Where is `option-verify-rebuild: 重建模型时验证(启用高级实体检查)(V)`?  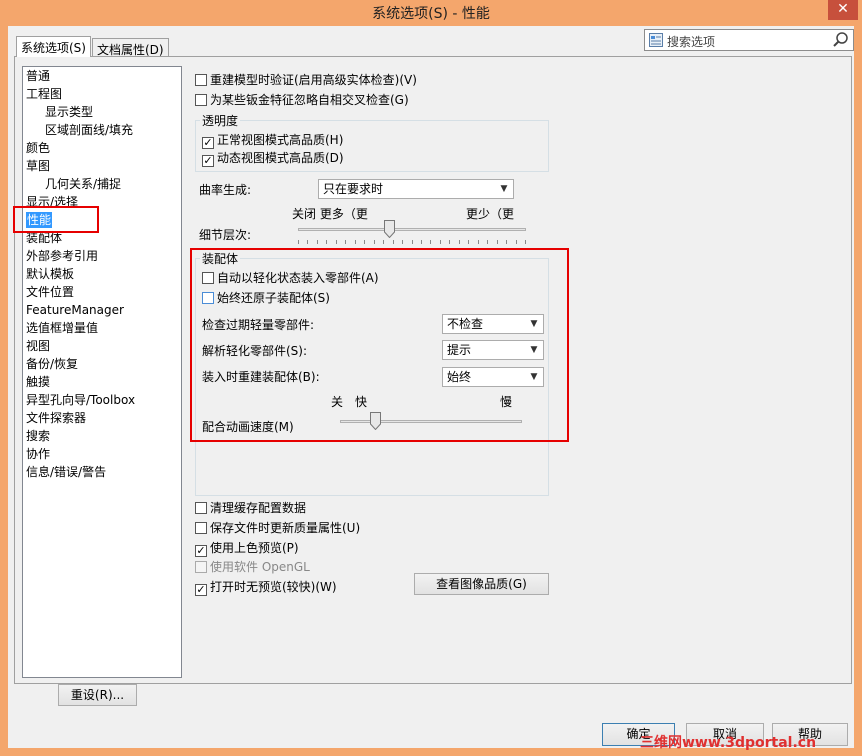
option-verify-rebuild: 重建模型时验证(启用高级实体检查)(V) is located at coordinates (306, 80).